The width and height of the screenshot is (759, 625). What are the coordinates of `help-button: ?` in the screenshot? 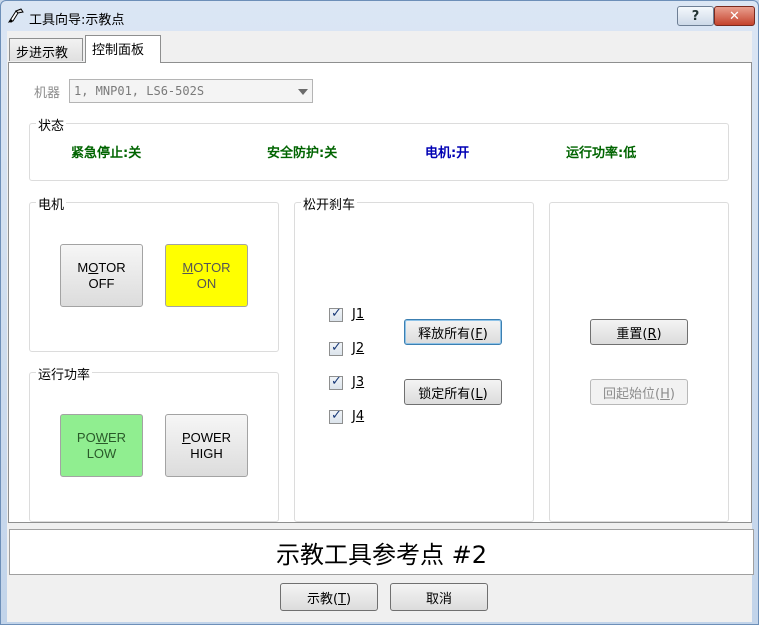 It's located at (695, 16).